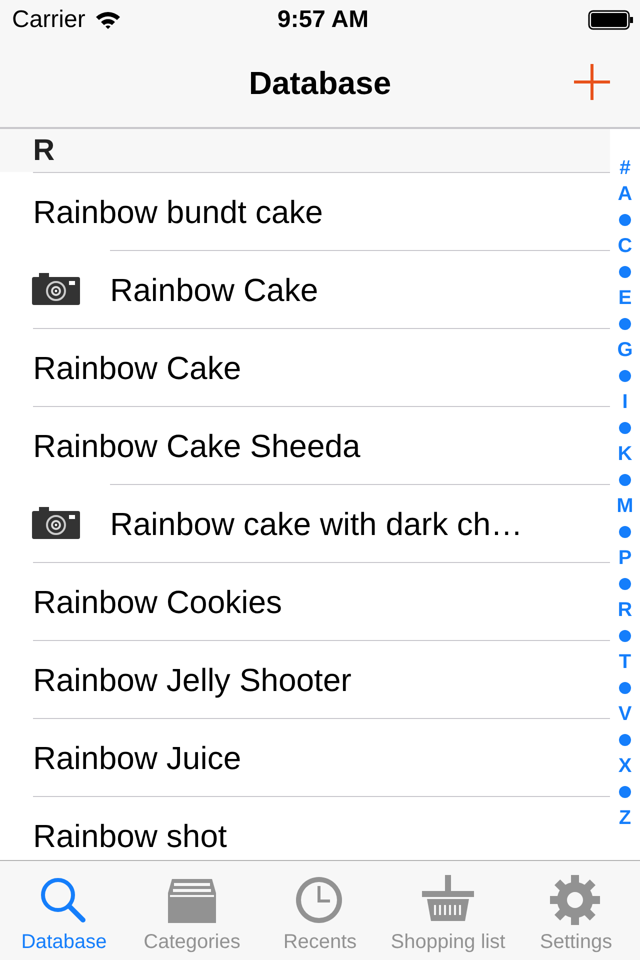  I want to click on index-letter: #, so click(625, 168).